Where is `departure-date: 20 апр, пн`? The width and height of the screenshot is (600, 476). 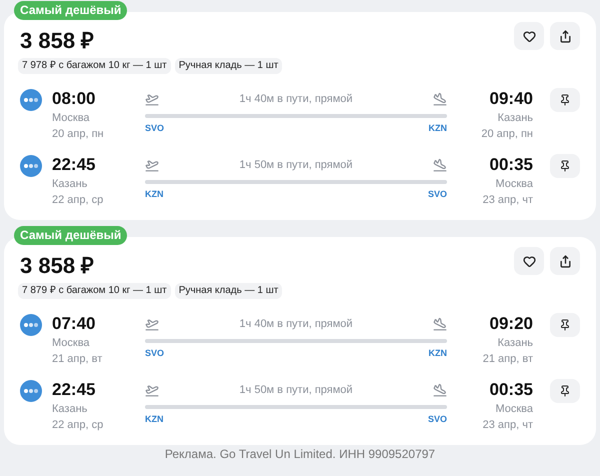 departure-date: 20 апр, пн is located at coordinates (78, 134).